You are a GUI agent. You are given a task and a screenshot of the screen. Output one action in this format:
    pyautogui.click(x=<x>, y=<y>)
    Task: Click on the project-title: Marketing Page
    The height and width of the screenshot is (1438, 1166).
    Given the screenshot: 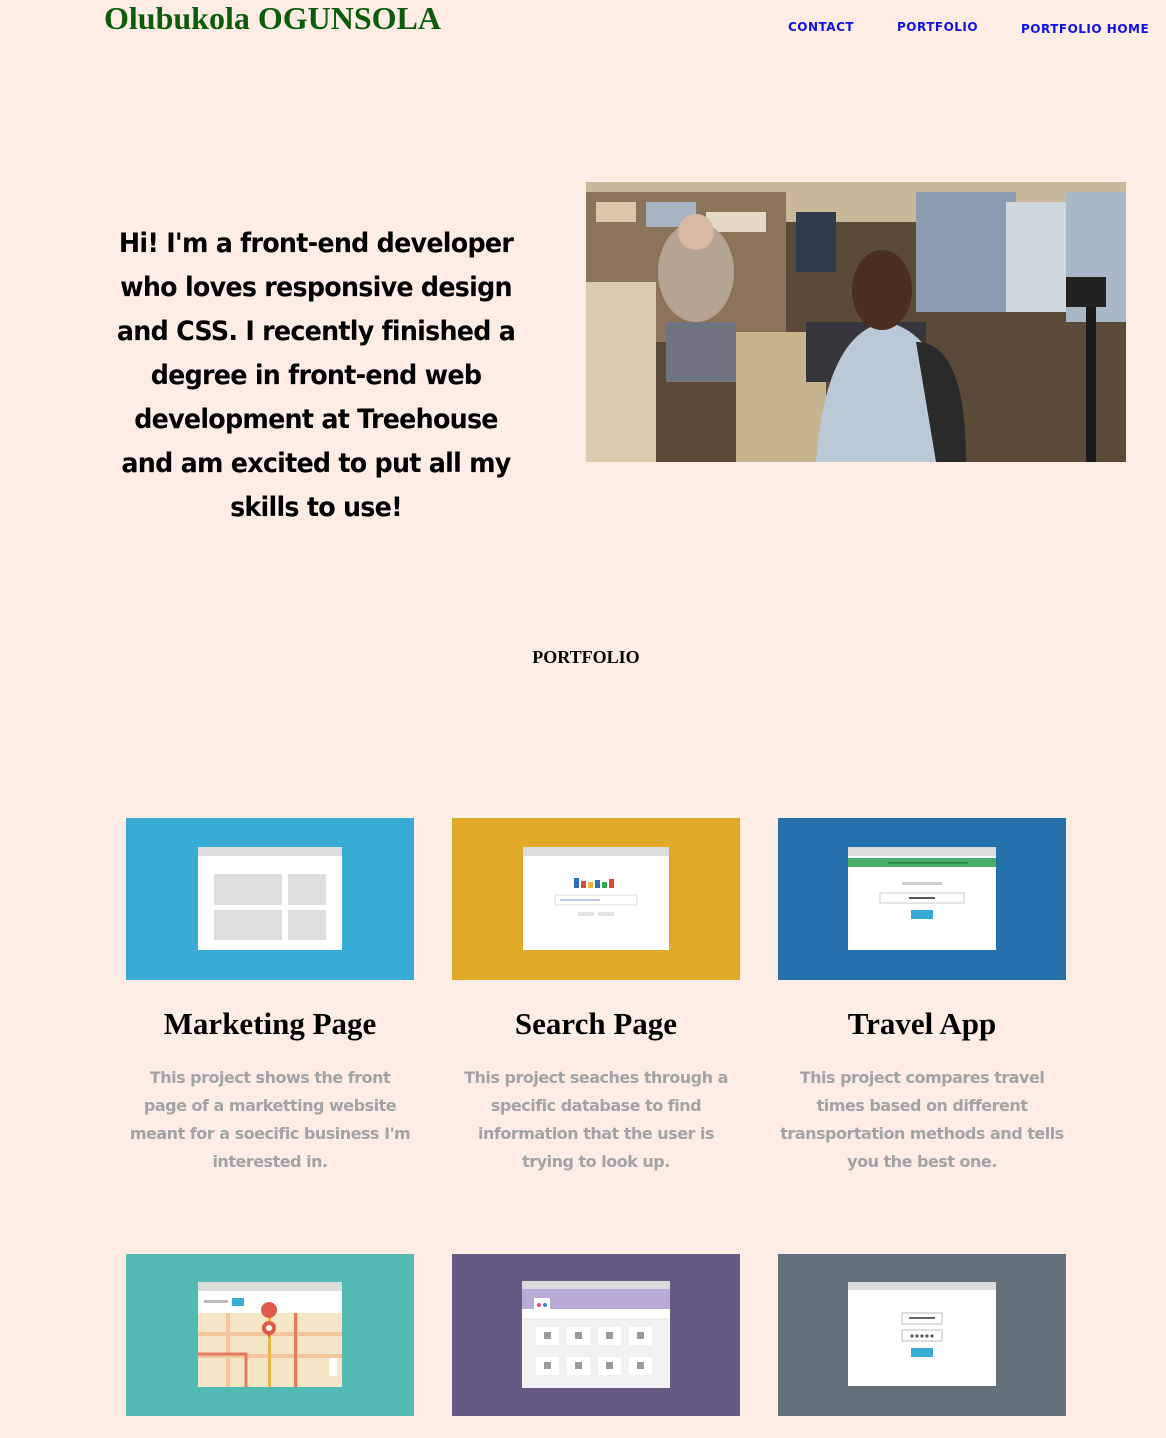 What is the action you would take?
    pyautogui.click(x=270, y=1023)
    